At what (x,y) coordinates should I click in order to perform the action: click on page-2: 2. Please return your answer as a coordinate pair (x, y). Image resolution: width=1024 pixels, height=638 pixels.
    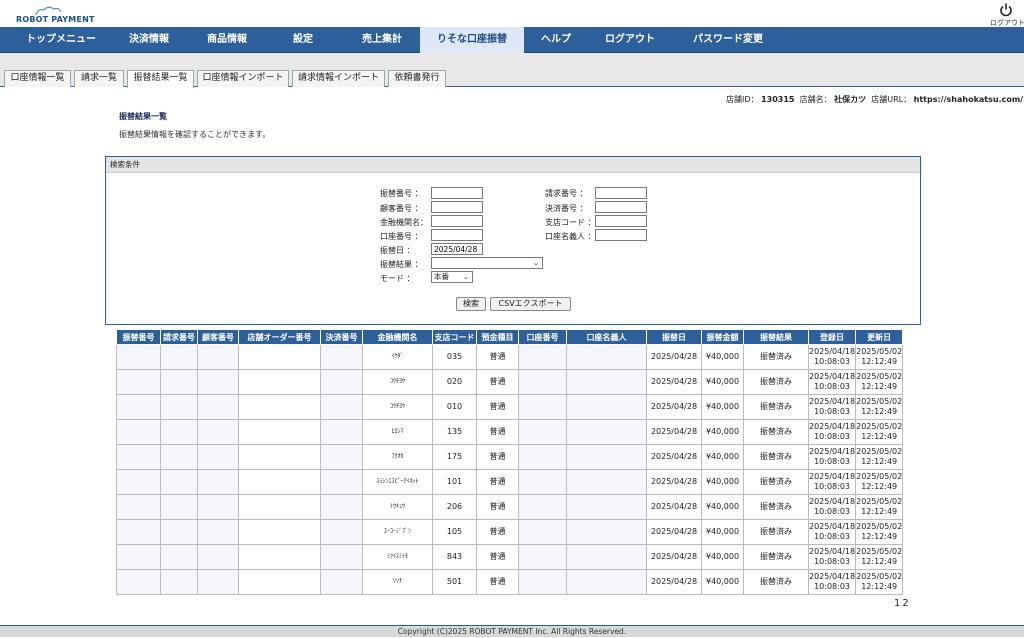
    Looking at the image, I should click on (905, 603).